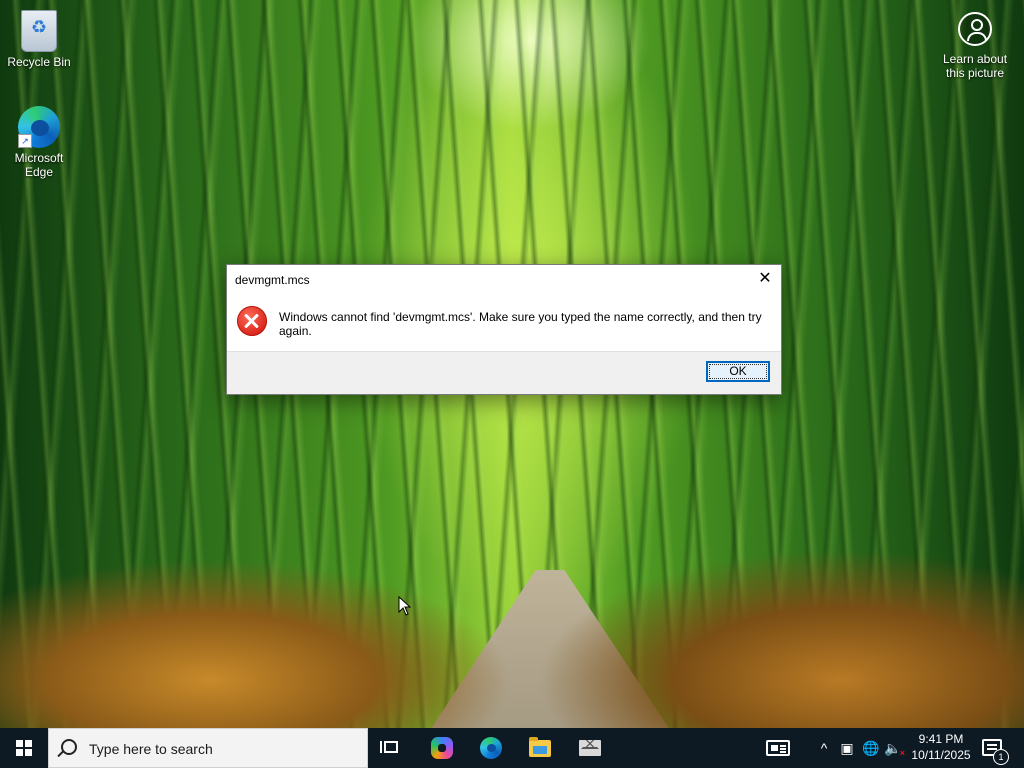 This screenshot has height=768, width=1024. What do you see at coordinates (272, 280) in the screenshot?
I see `dialog-title: devmgmt.mcs` at bounding box center [272, 280].